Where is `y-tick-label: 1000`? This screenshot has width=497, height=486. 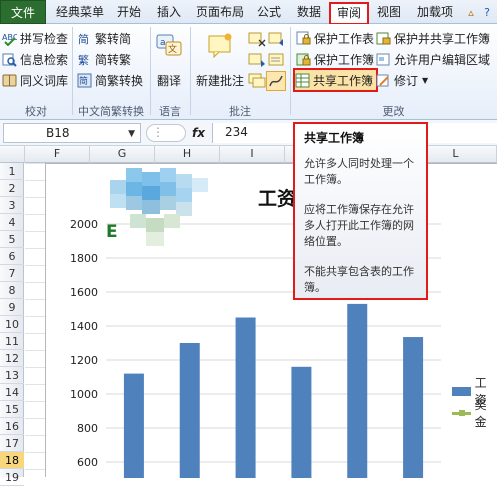 y-tick-label: 1000 is located at coordinates (84, 394).